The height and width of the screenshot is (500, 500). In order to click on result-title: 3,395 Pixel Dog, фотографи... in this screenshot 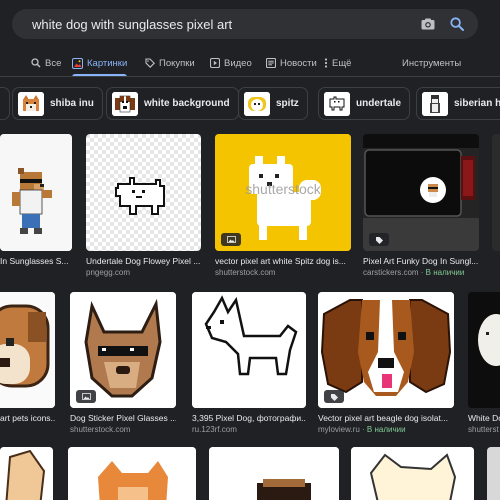, I will do `click(249, 418)`.